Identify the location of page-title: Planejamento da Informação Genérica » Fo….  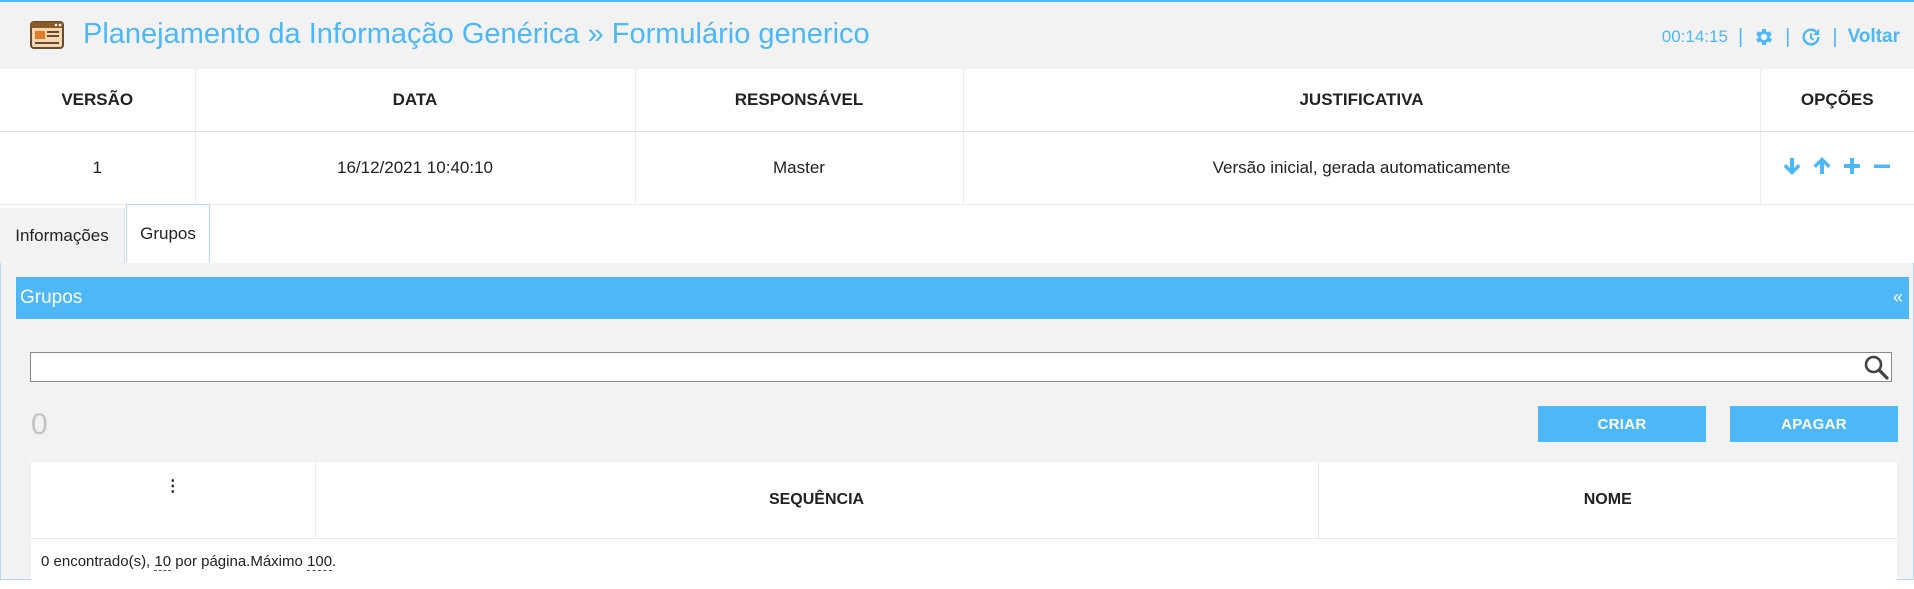
(476, 34).